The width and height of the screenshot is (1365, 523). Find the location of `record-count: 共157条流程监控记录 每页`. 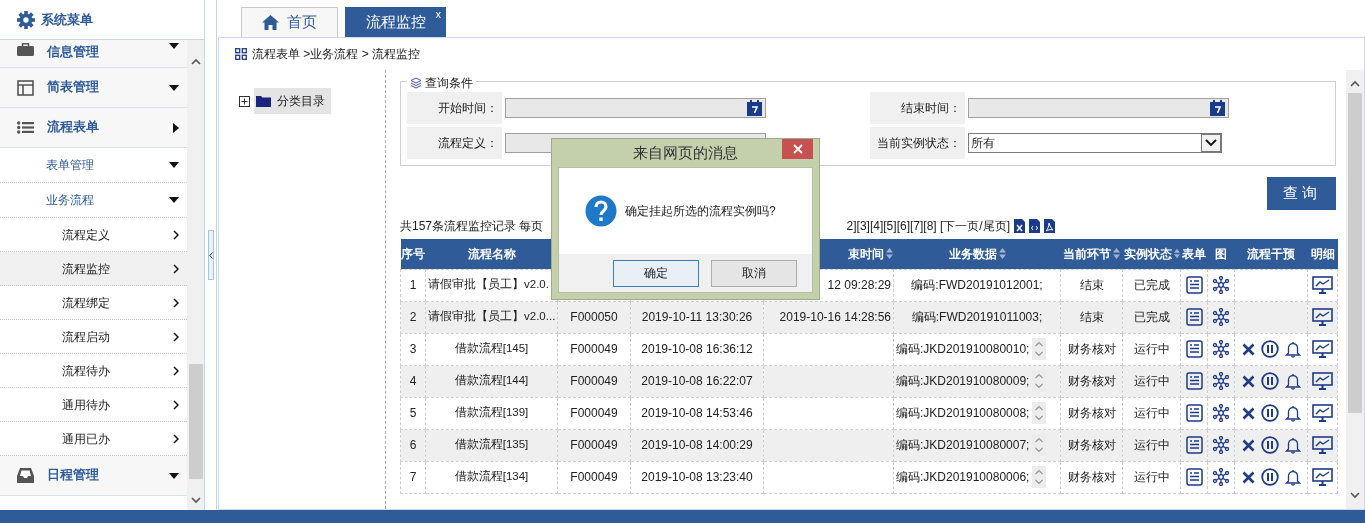

record-count: 共157条流程监控记录 每页 is located at coordinates (472, 226).